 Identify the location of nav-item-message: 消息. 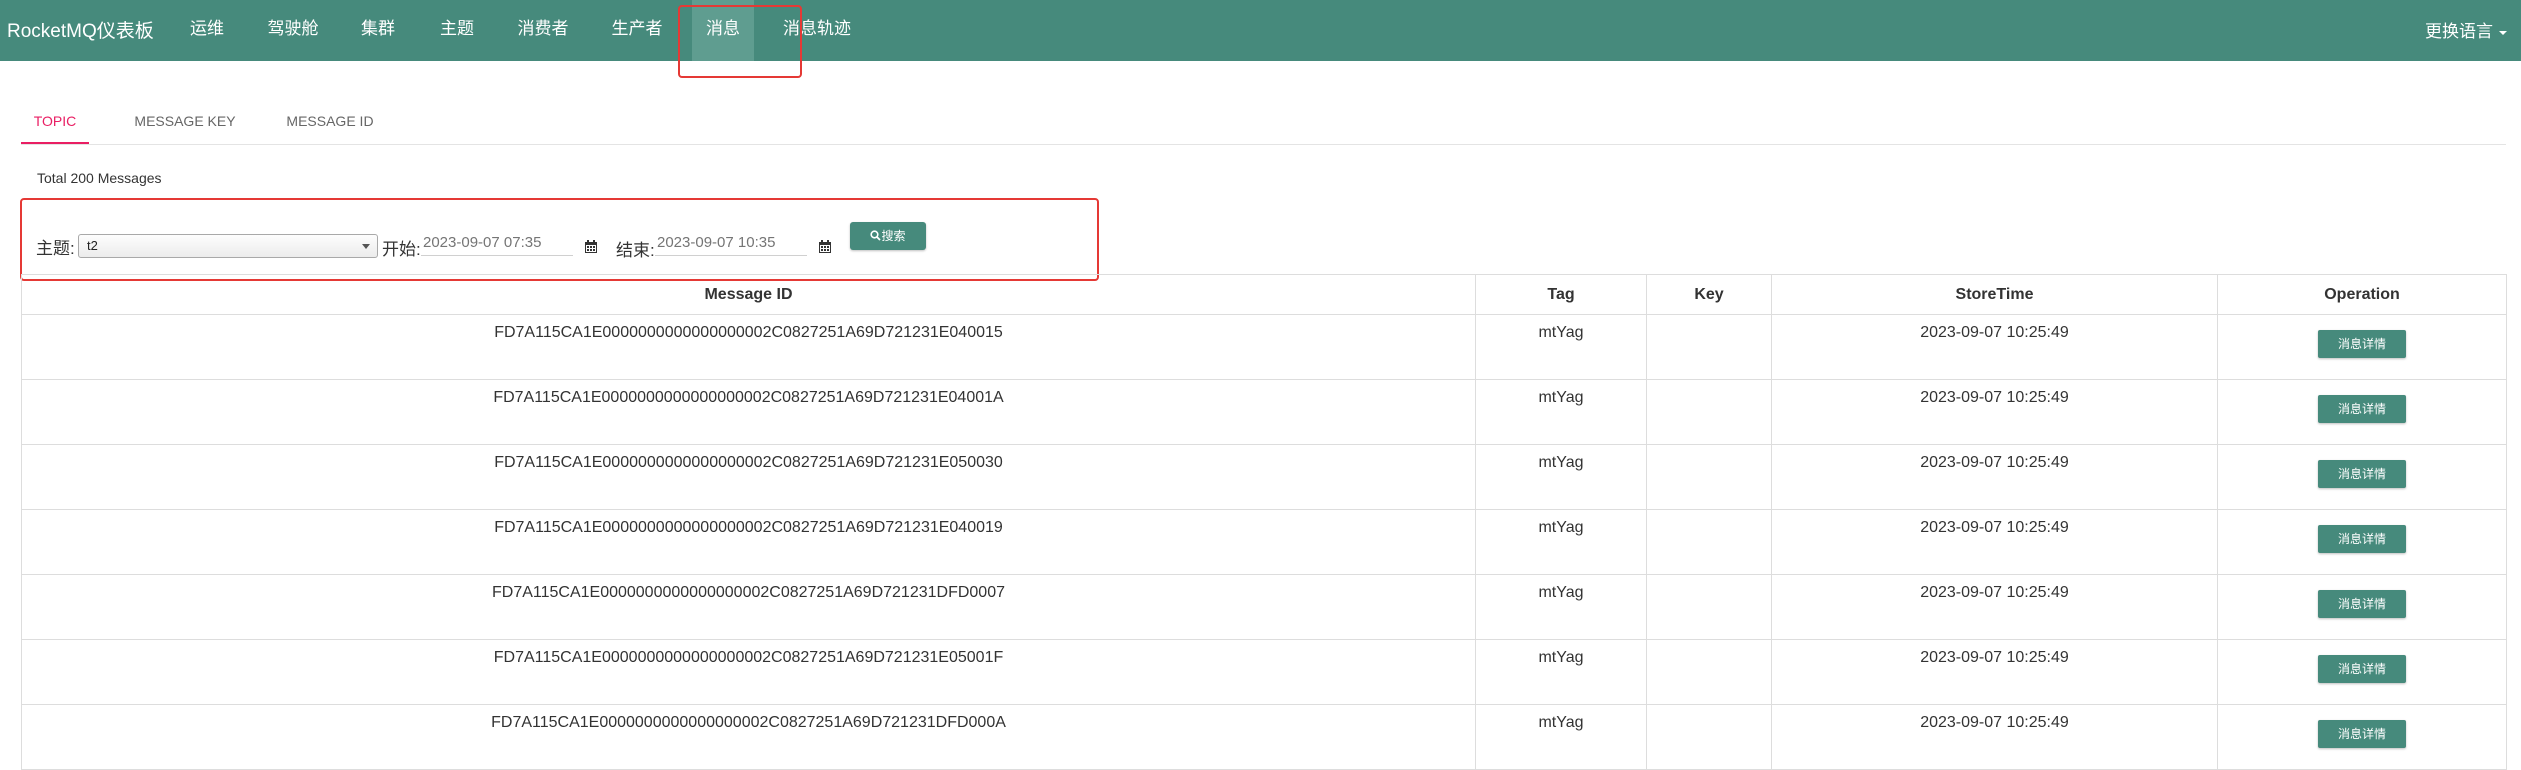
(723, 30).